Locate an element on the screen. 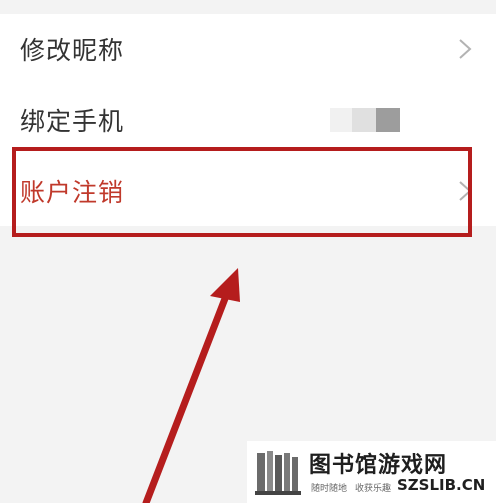  settings-row-edit-nickname: 修改昵称 is located at coordinates (248, 49).